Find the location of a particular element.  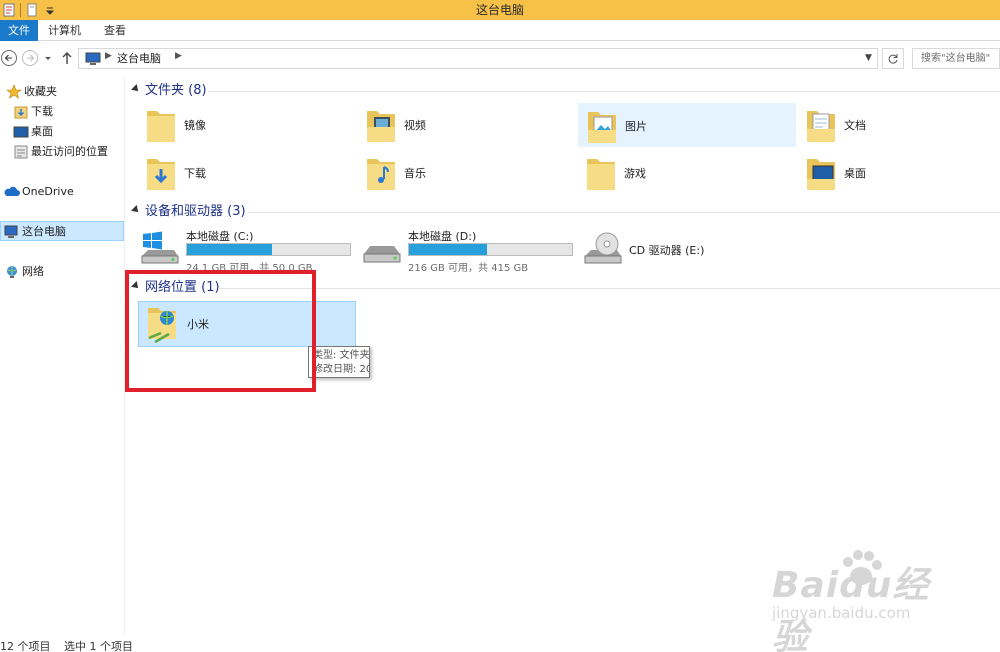

cd-drive-icon is located at coordinates (603, 248).